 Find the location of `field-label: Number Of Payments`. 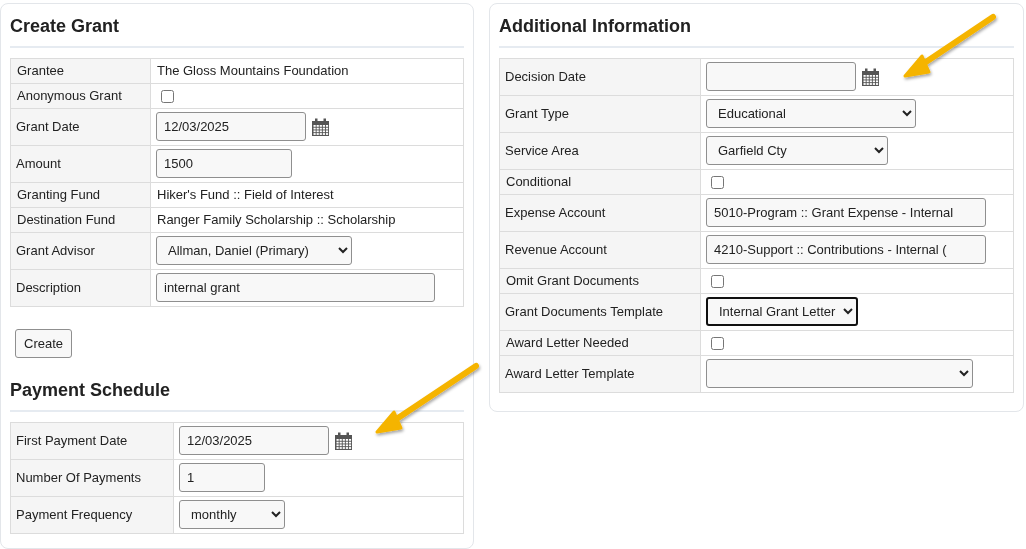

field-label: Number Of Payments is located at coordinates (92, 478).